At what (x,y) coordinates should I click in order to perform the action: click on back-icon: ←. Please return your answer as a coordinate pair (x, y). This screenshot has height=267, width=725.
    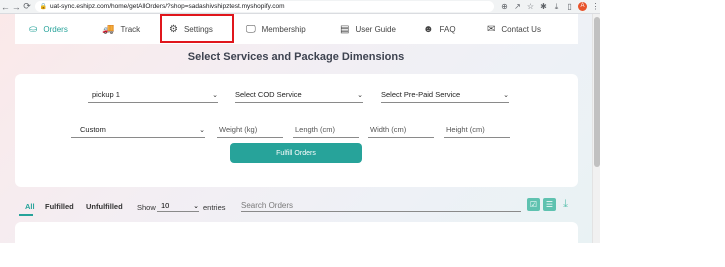
    Looking at the image, I should click on (5, 7).